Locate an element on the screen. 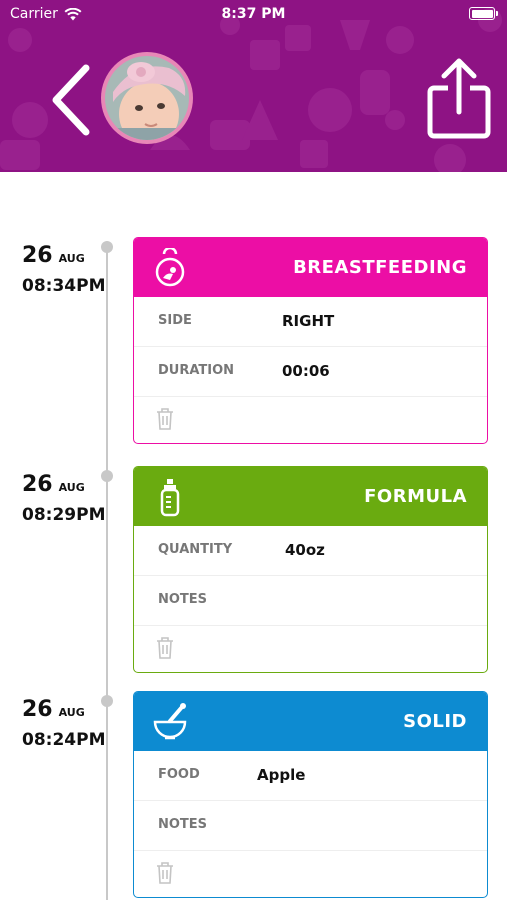  status-bar: Carrier 8:37 PM is located at coordinates (253, 14).